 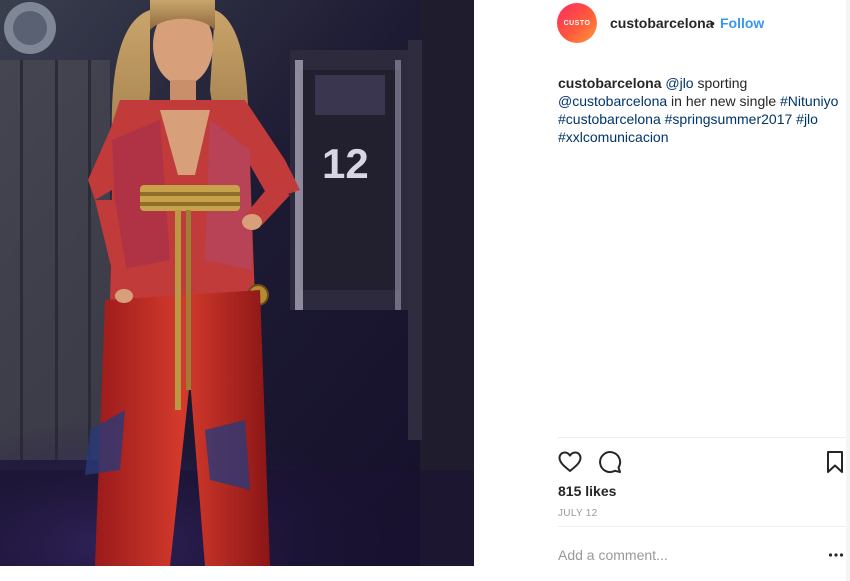 What do you see at coordinates (661, 23) in the screenshot?
I see `header-username: custobarcelona` at bounding box center [661, 23].